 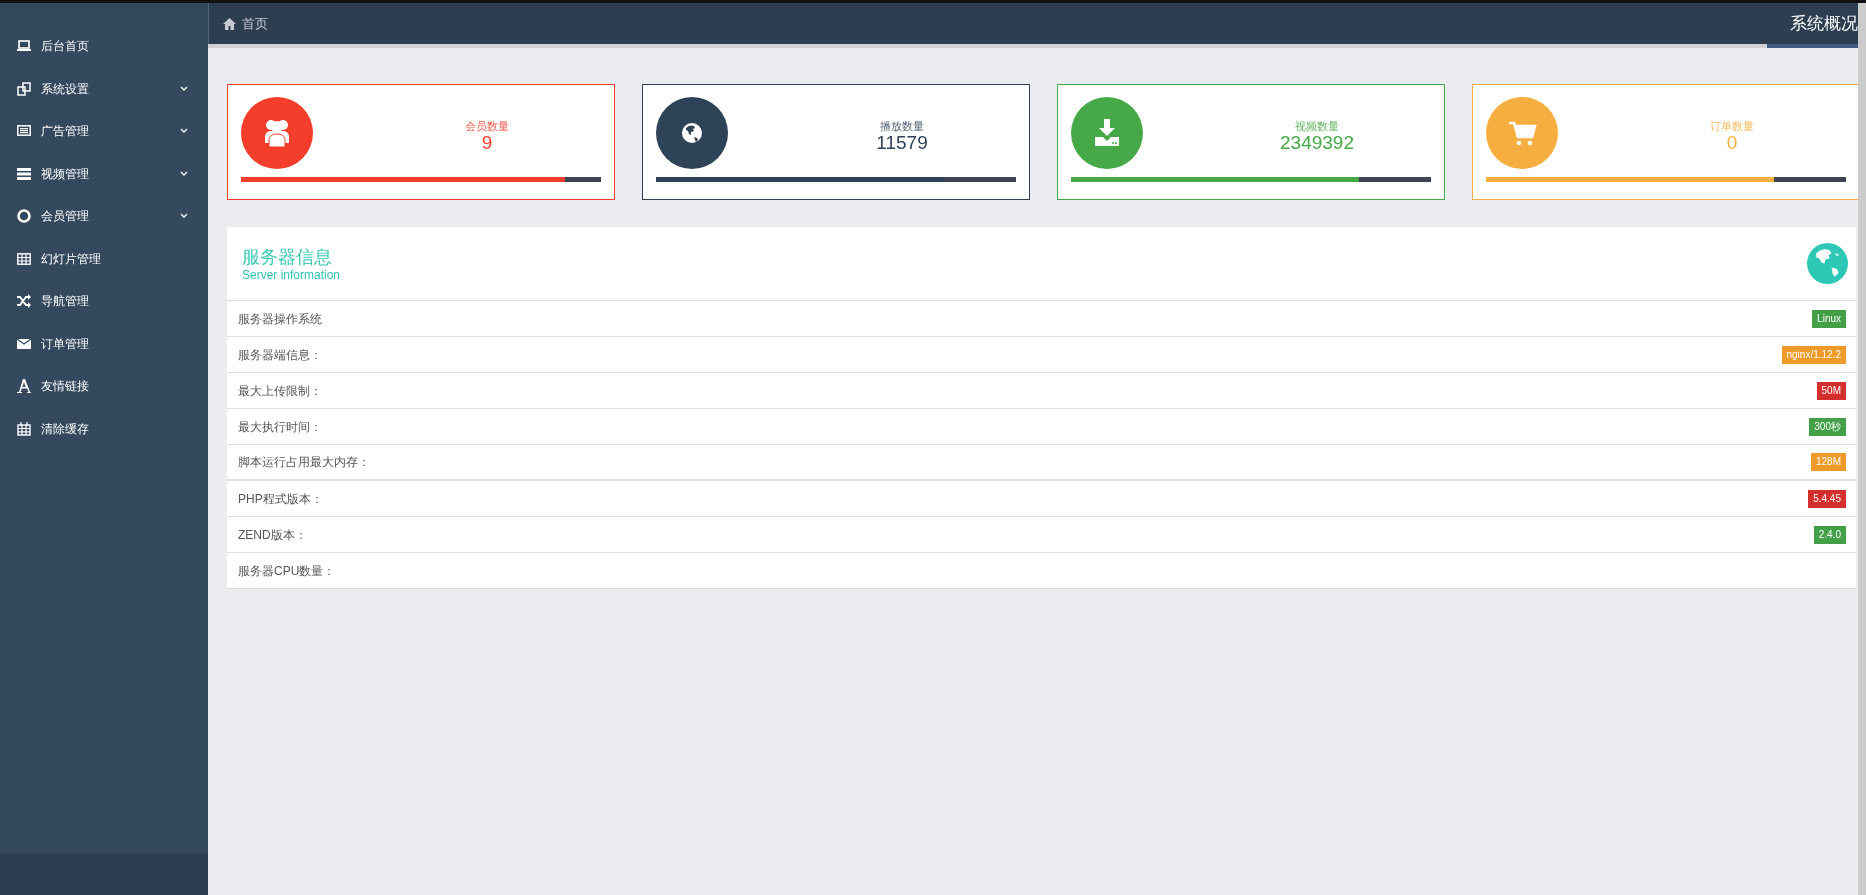 I want to click on info-badge: 300秒, so click(x=1827, y=426).